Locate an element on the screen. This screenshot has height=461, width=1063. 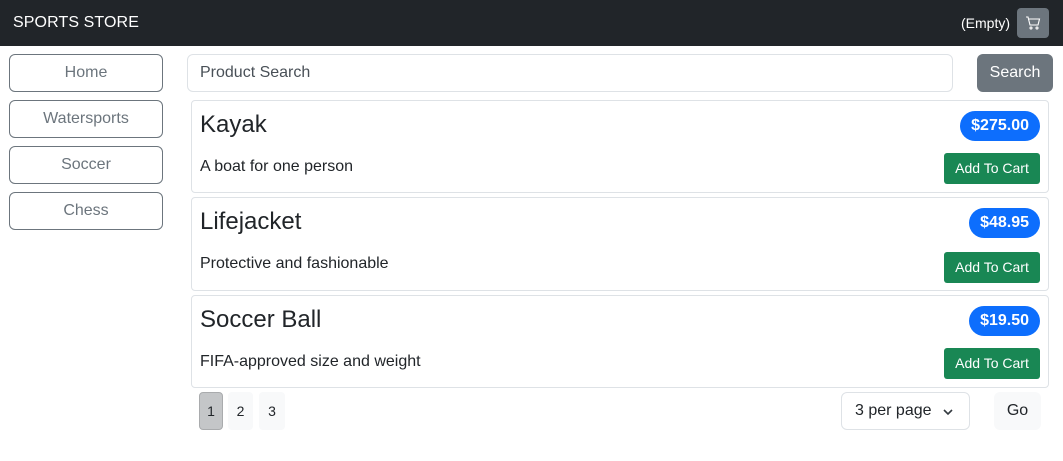
page-button-2: 2 is located at coordinates (240, 411).